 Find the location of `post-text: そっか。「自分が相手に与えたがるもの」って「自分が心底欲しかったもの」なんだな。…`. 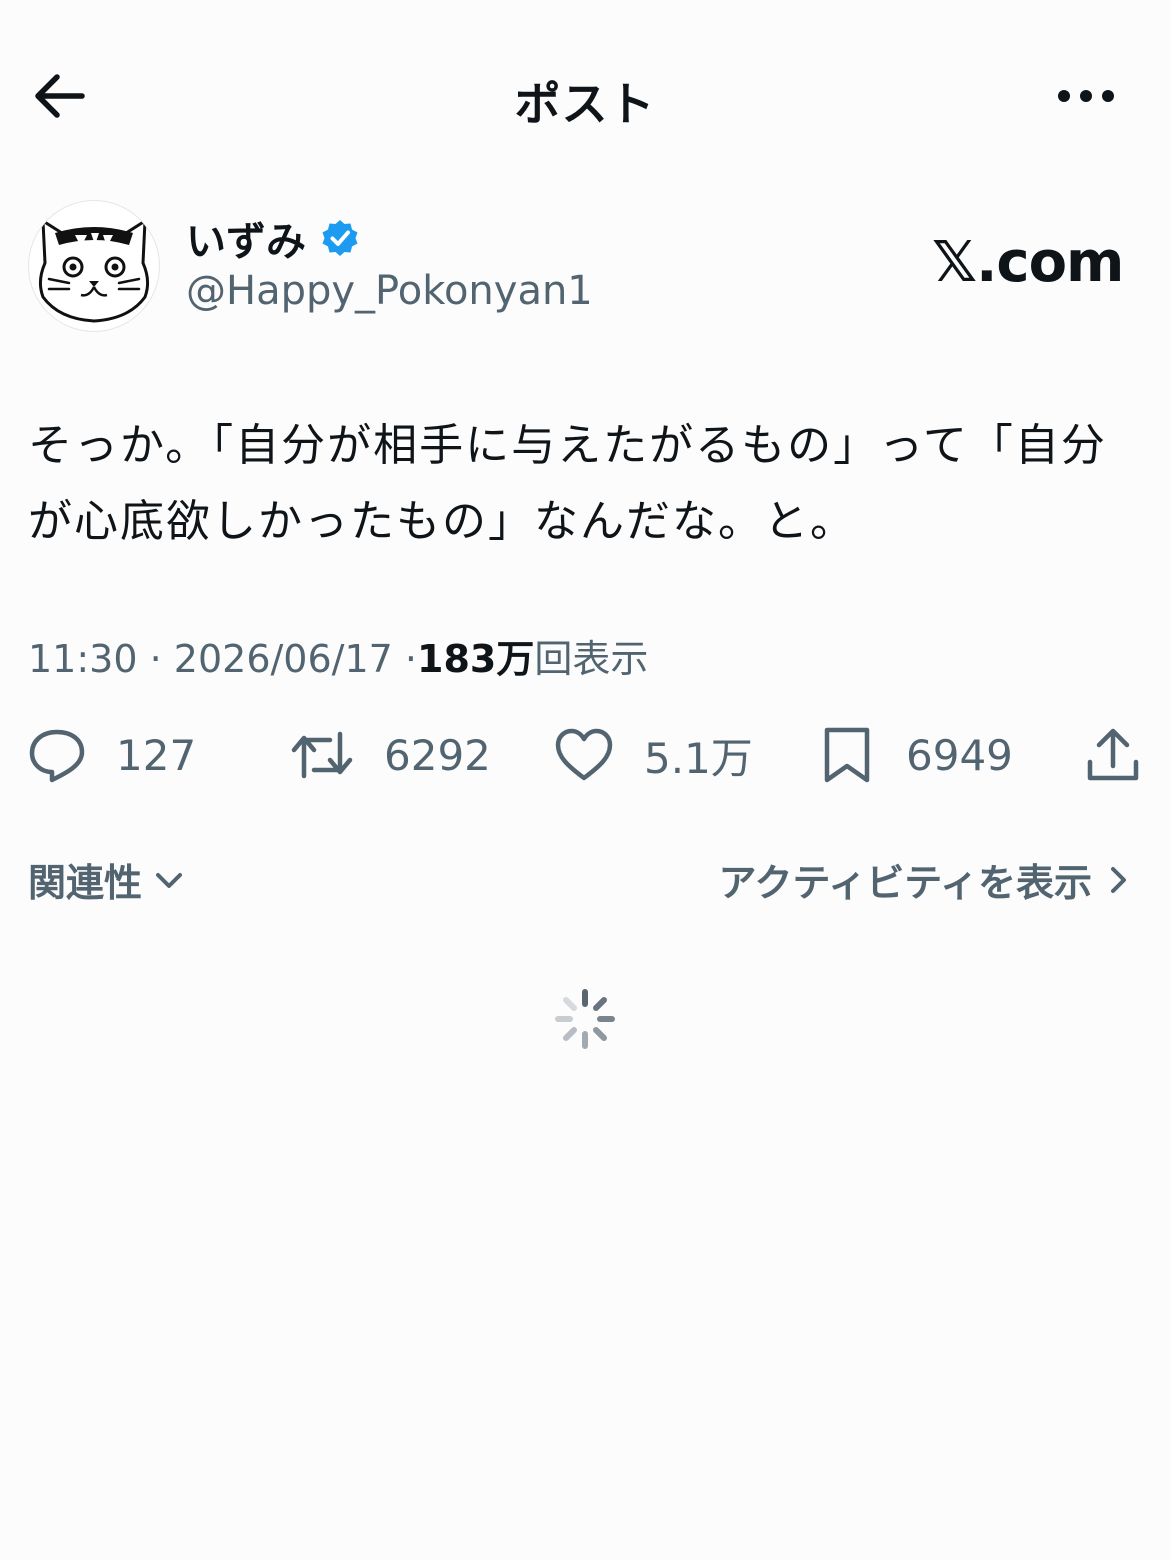

post-text: そっか。「自分が相手に与えたがるもの」って「自分が心底欲しかったもの」なんだな。… is located at coordinates (567, 483).